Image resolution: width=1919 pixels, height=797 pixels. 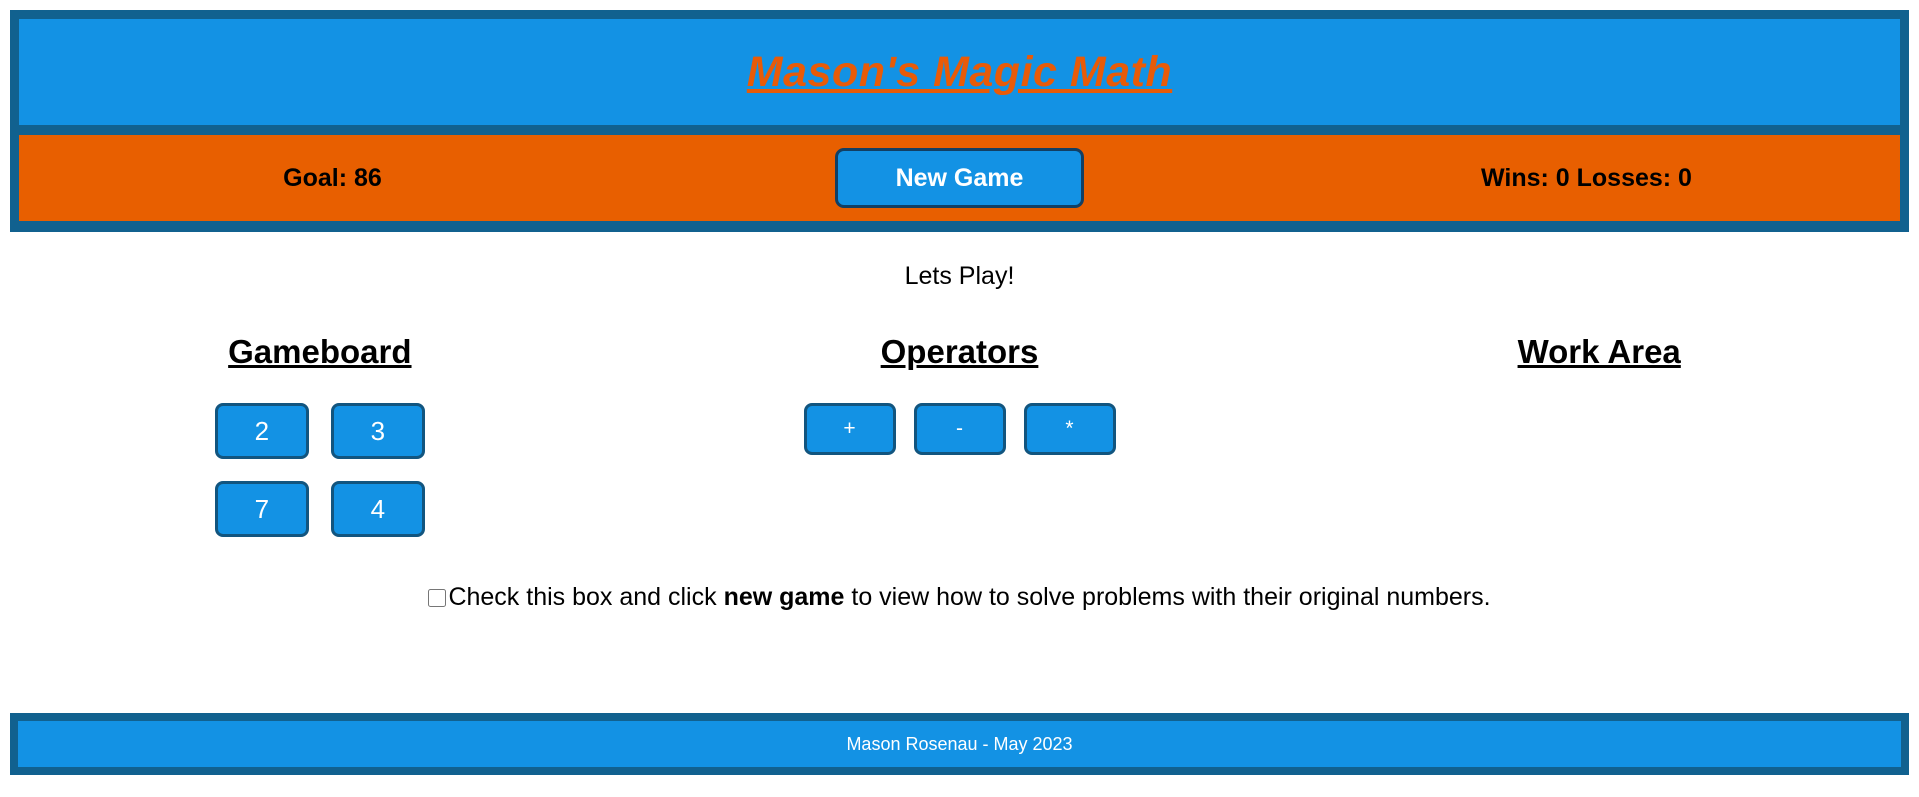 What do you see at coordinates (378, 431) in the screenshot?
I see `number-tile: 3` at bounding box center [378, 431].